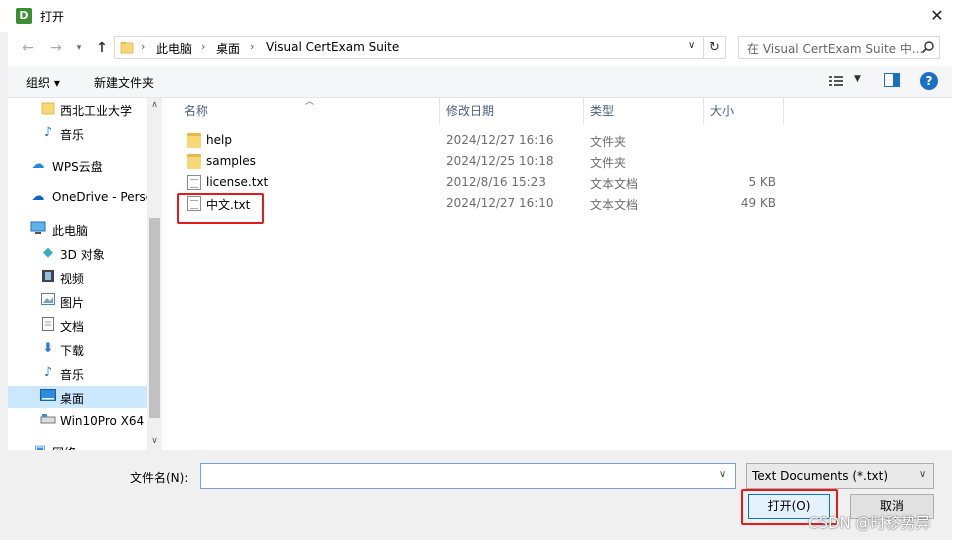  I want to click on watermark-text: CSDN @时移势异, so click(869, 523).